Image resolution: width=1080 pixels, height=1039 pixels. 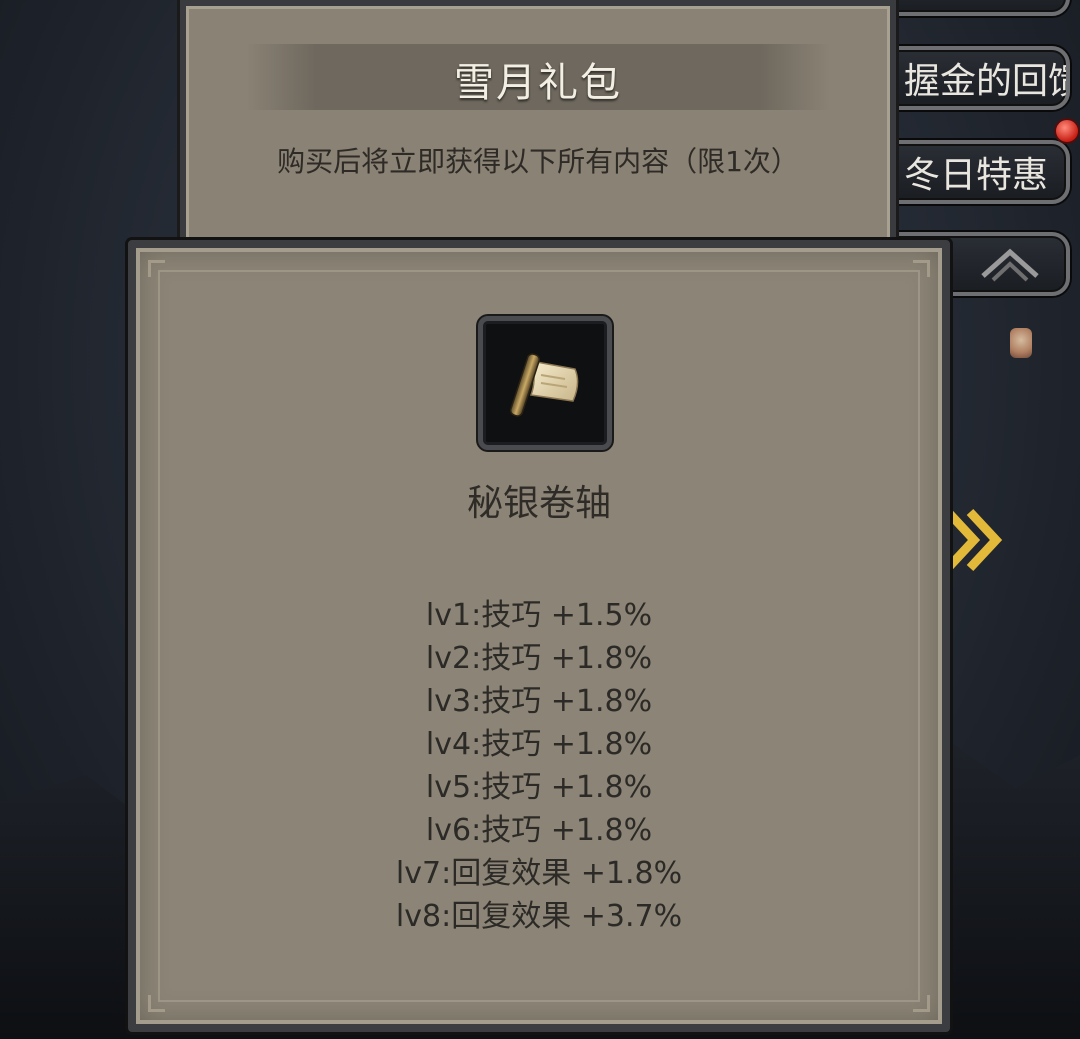 I want to click on stat-line: lv3:技巧 +1.8%, so click(x=539, y=701).